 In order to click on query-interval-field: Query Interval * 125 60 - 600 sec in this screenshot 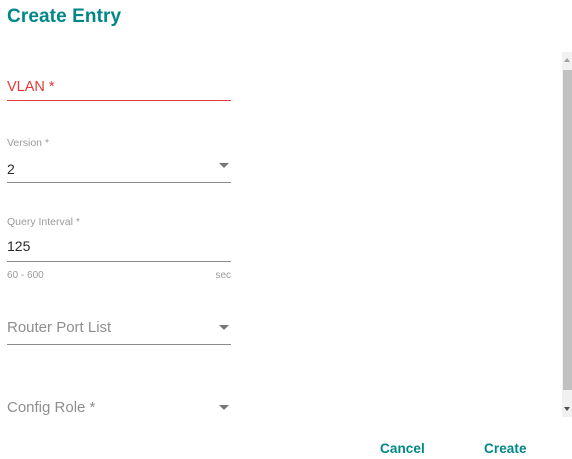, I will do `click(119, 250)`.